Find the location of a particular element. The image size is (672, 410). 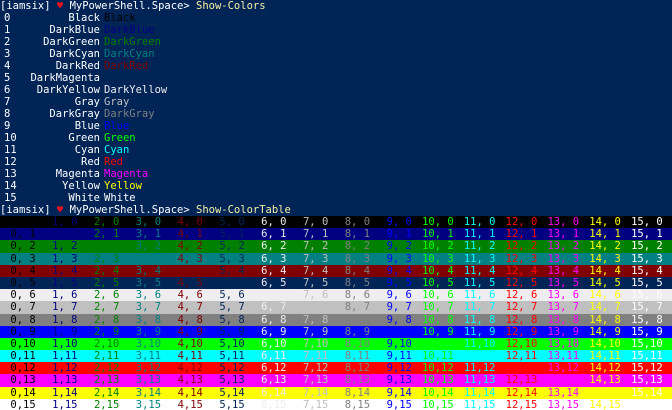

color-table-cell: 4,14 is located at coordinates (190, 392).